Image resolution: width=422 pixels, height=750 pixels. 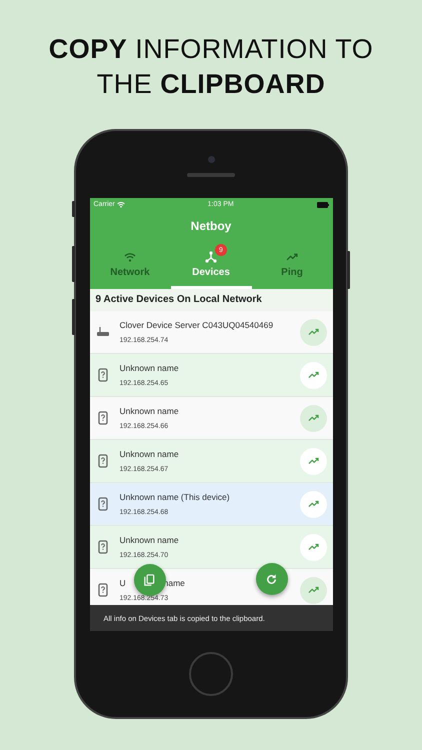 What do you see at coordinates (211, 67) in the screenshot?
I see `headline: COPY INFORMATION TO THE CLIPBOARD` at bounding box center [211, 67].